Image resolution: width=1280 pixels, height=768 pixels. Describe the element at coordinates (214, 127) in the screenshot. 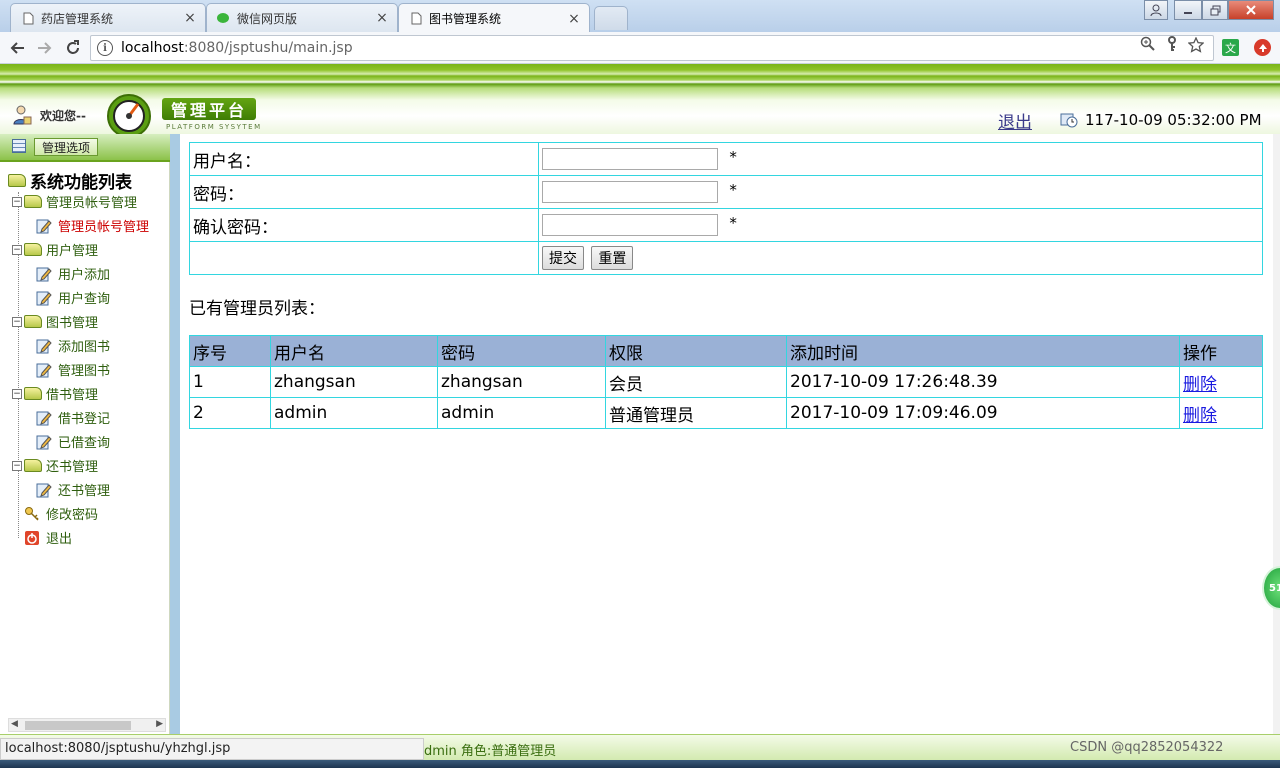

I see `logo-subtitle: PLATFORM SYSYTEM` at that location.